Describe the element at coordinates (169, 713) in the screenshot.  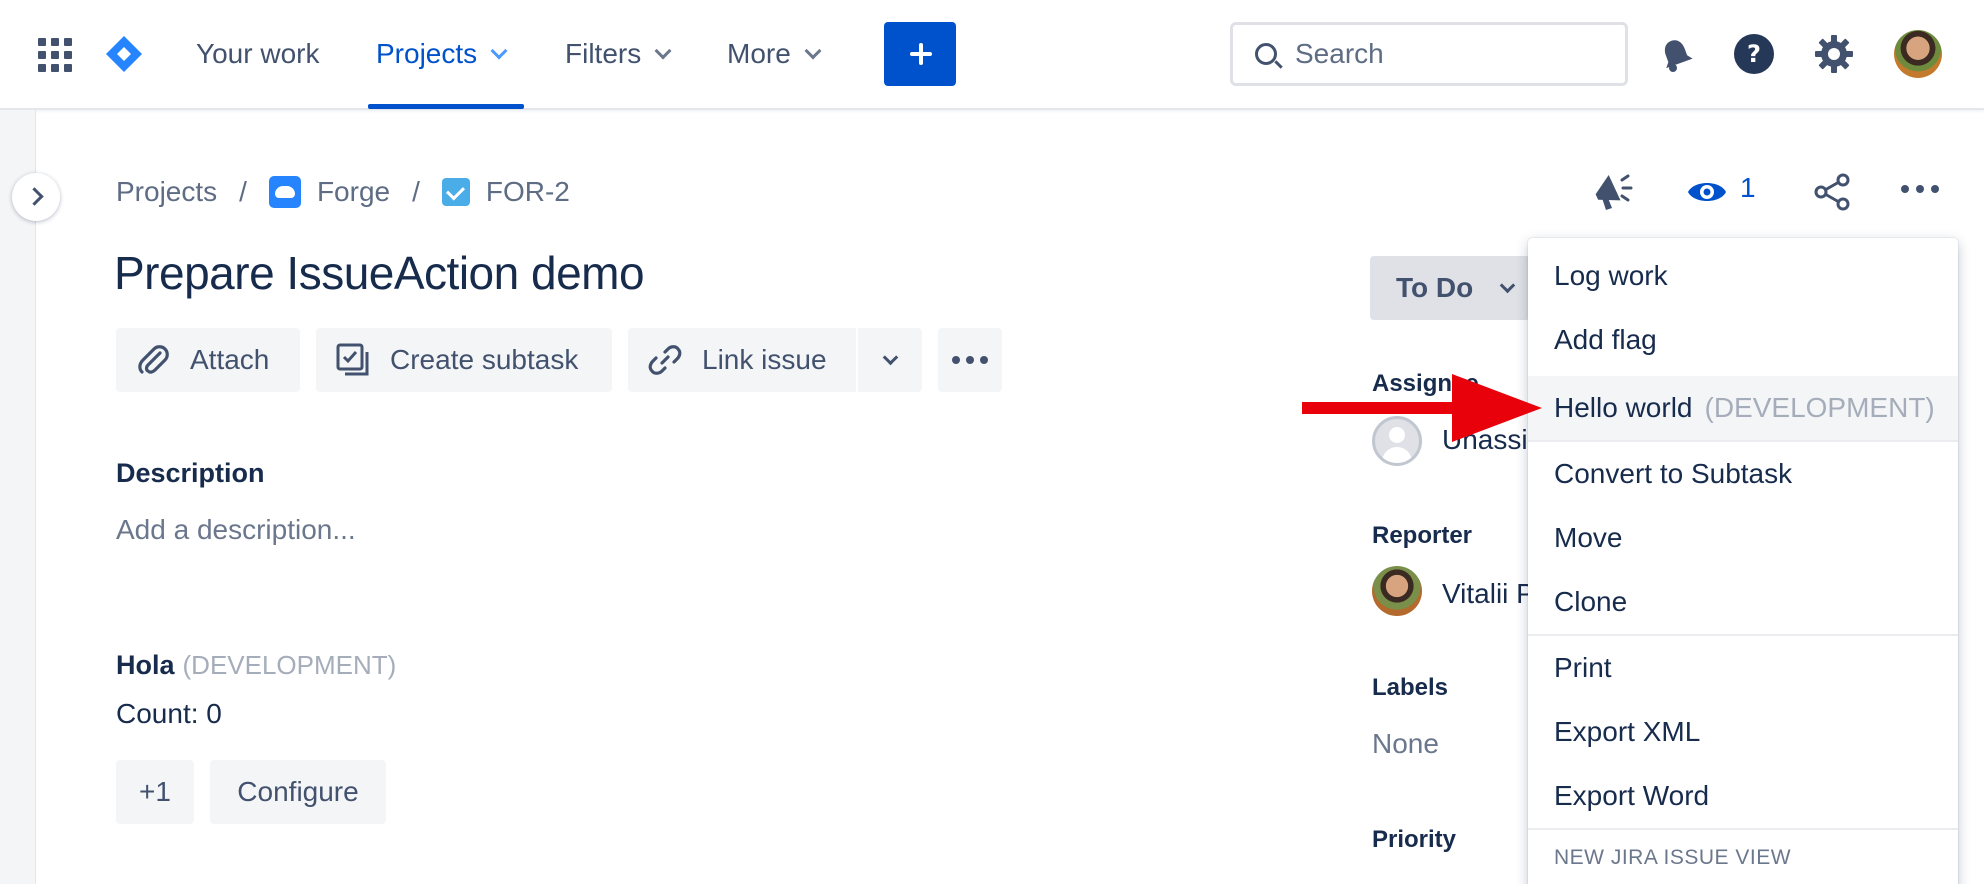
I see `count-text: Count: 0` at that location.